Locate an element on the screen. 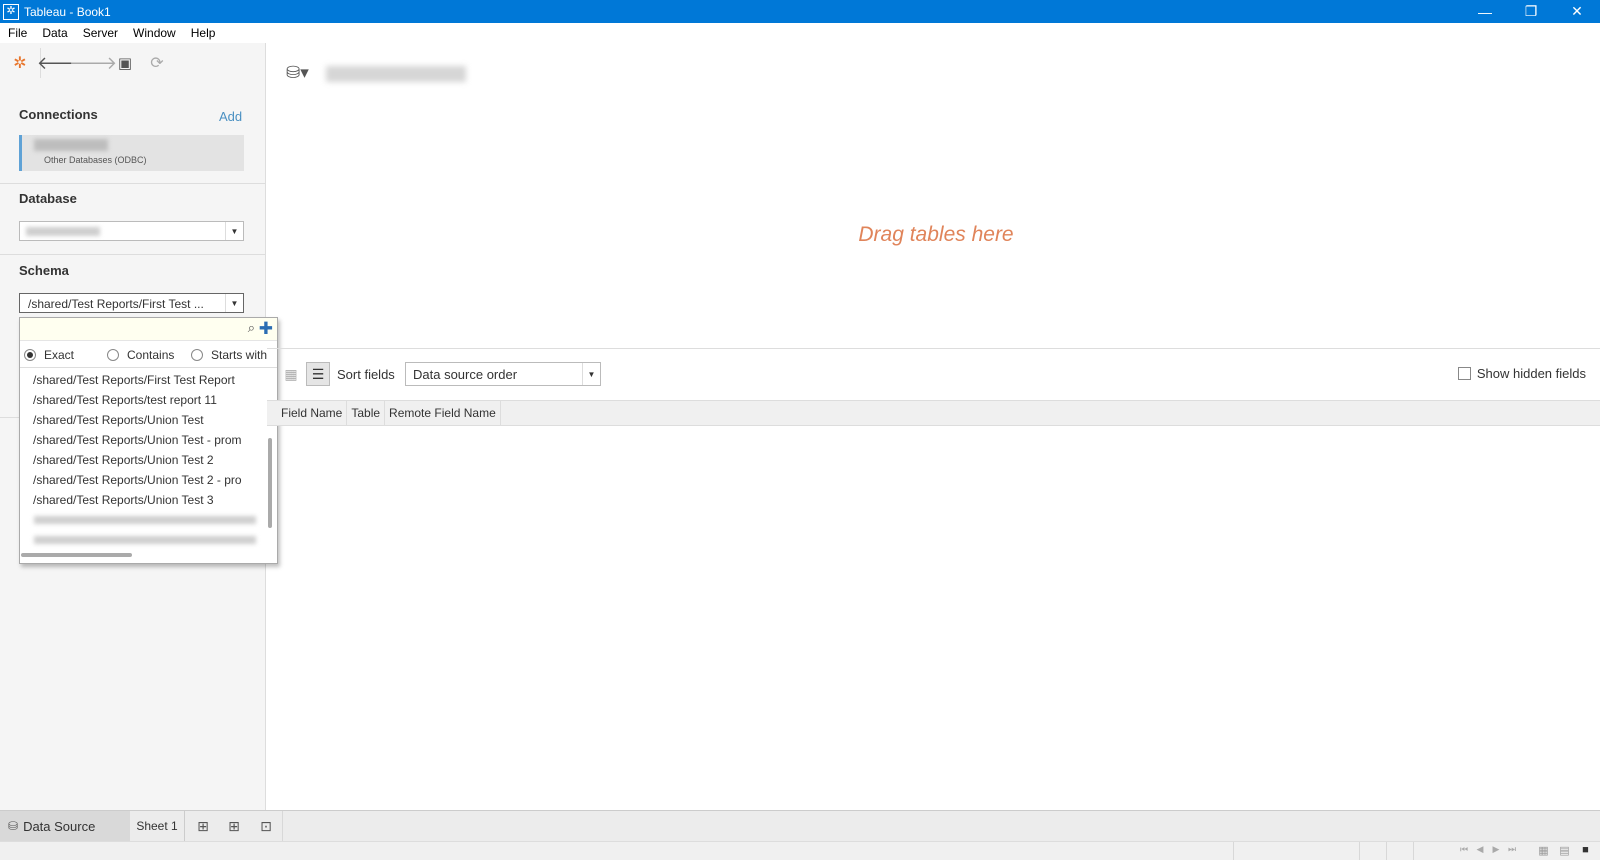 The height and width of the screenshot is (860, 1600). radio-starts-with: Starts with is located at coordinates (229, 355).